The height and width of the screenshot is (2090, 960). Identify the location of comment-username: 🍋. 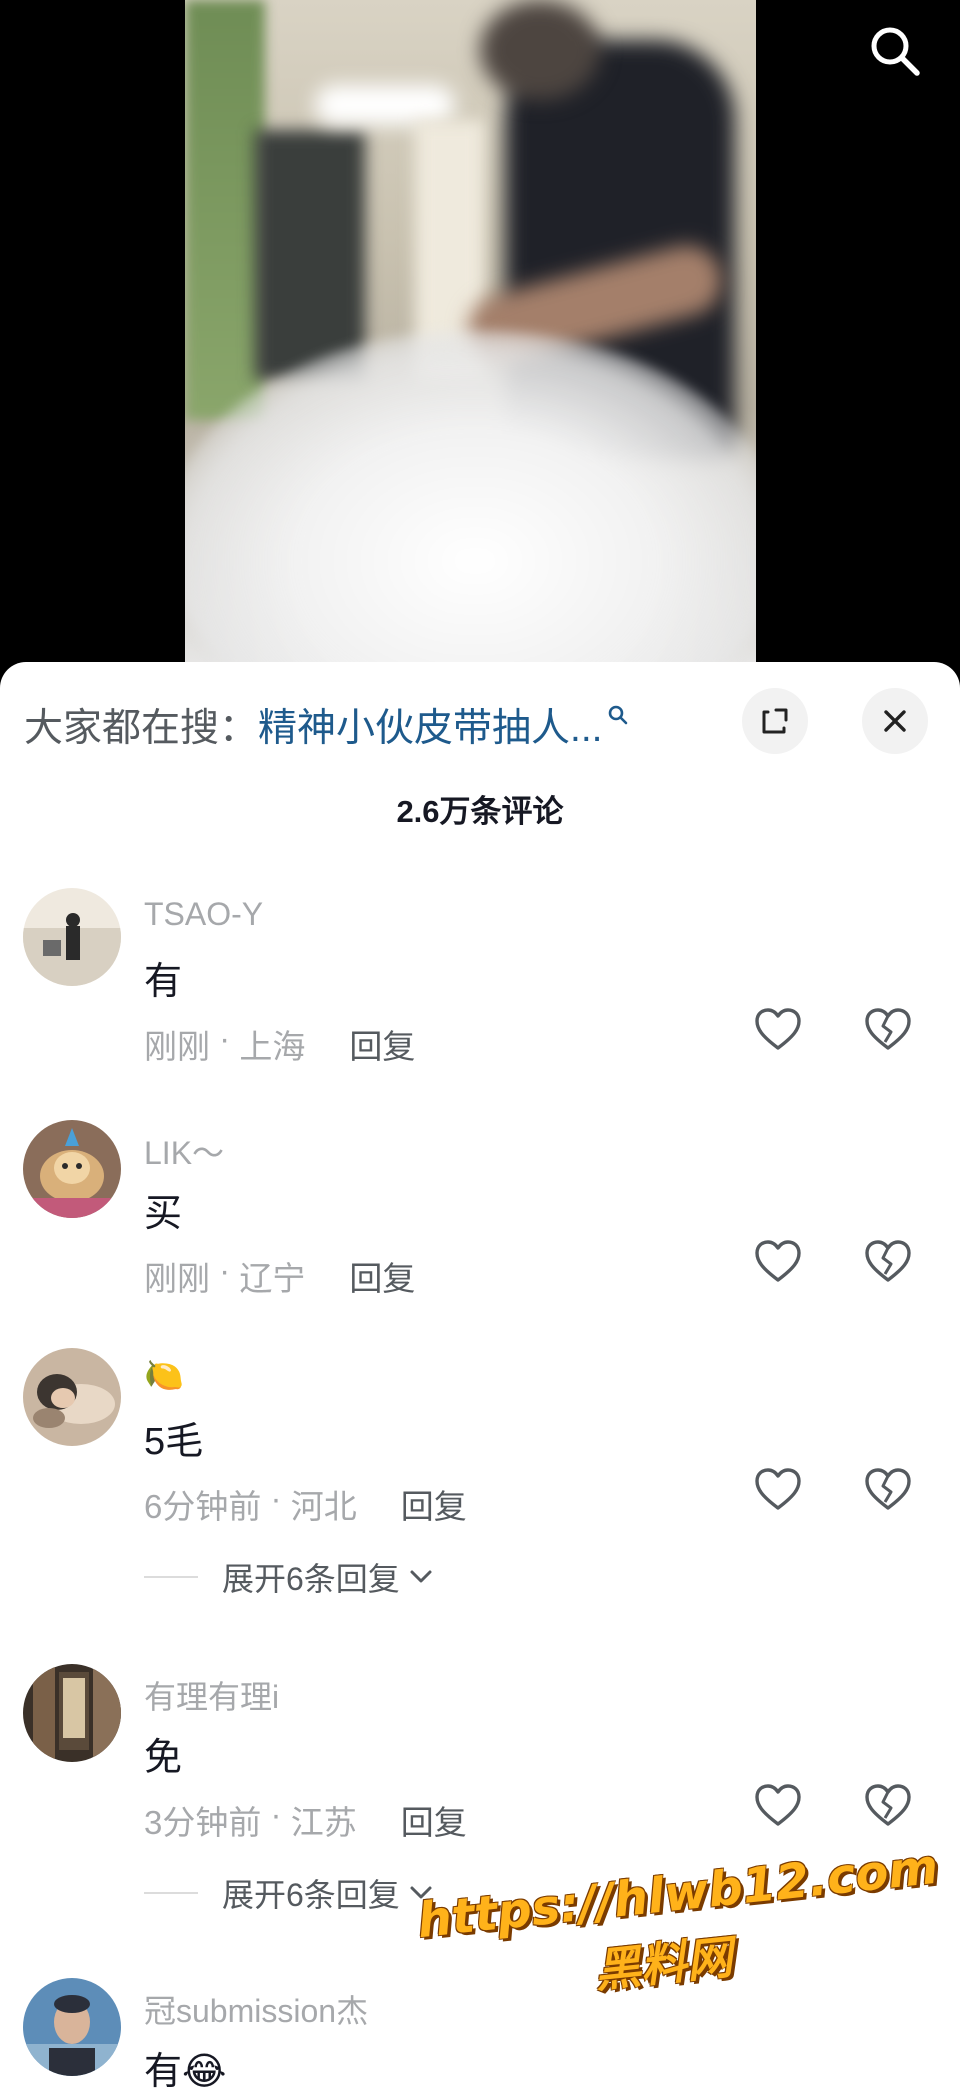
(164, 1375).